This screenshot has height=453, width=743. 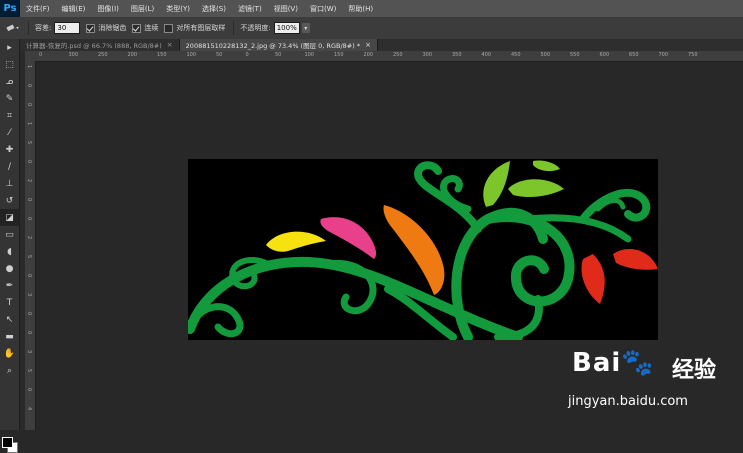 What do you see at coordinates (178, 9) in the screenshot?
I see `menu-type: 类型(Y)` at bounding box center [178, 9].